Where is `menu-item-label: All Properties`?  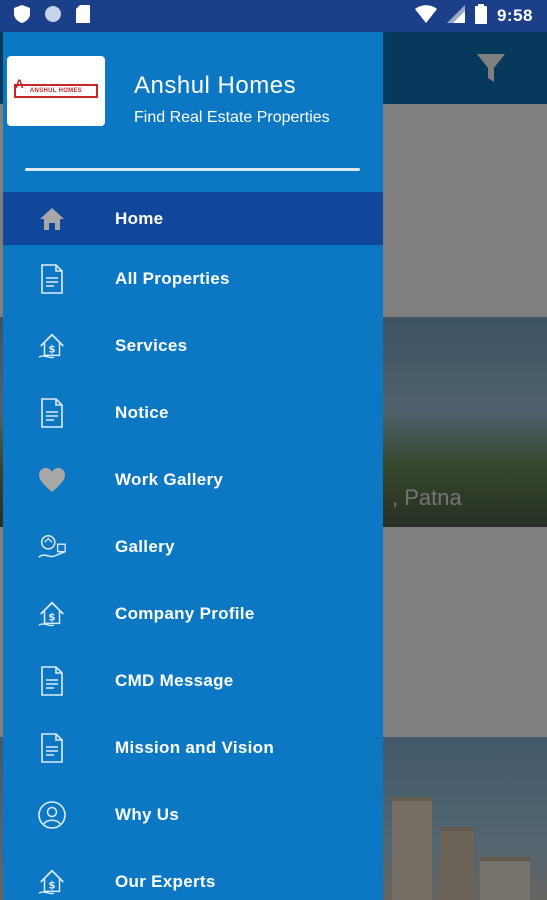
menu-item-label: All Properties is located at coordinates (172, 278).